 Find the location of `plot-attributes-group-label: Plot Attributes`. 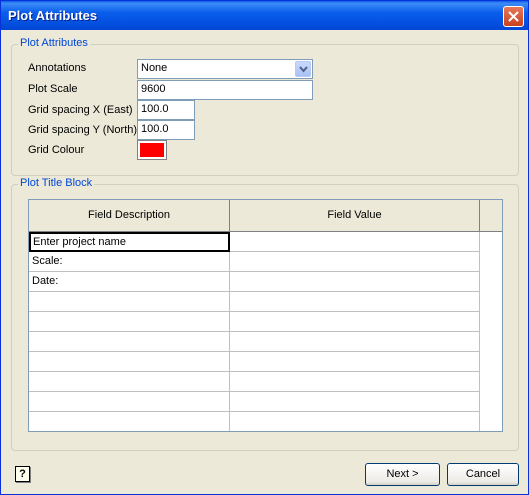

plot-attributes-group-label: Plot Attributes is located at coordinates (54, 43).